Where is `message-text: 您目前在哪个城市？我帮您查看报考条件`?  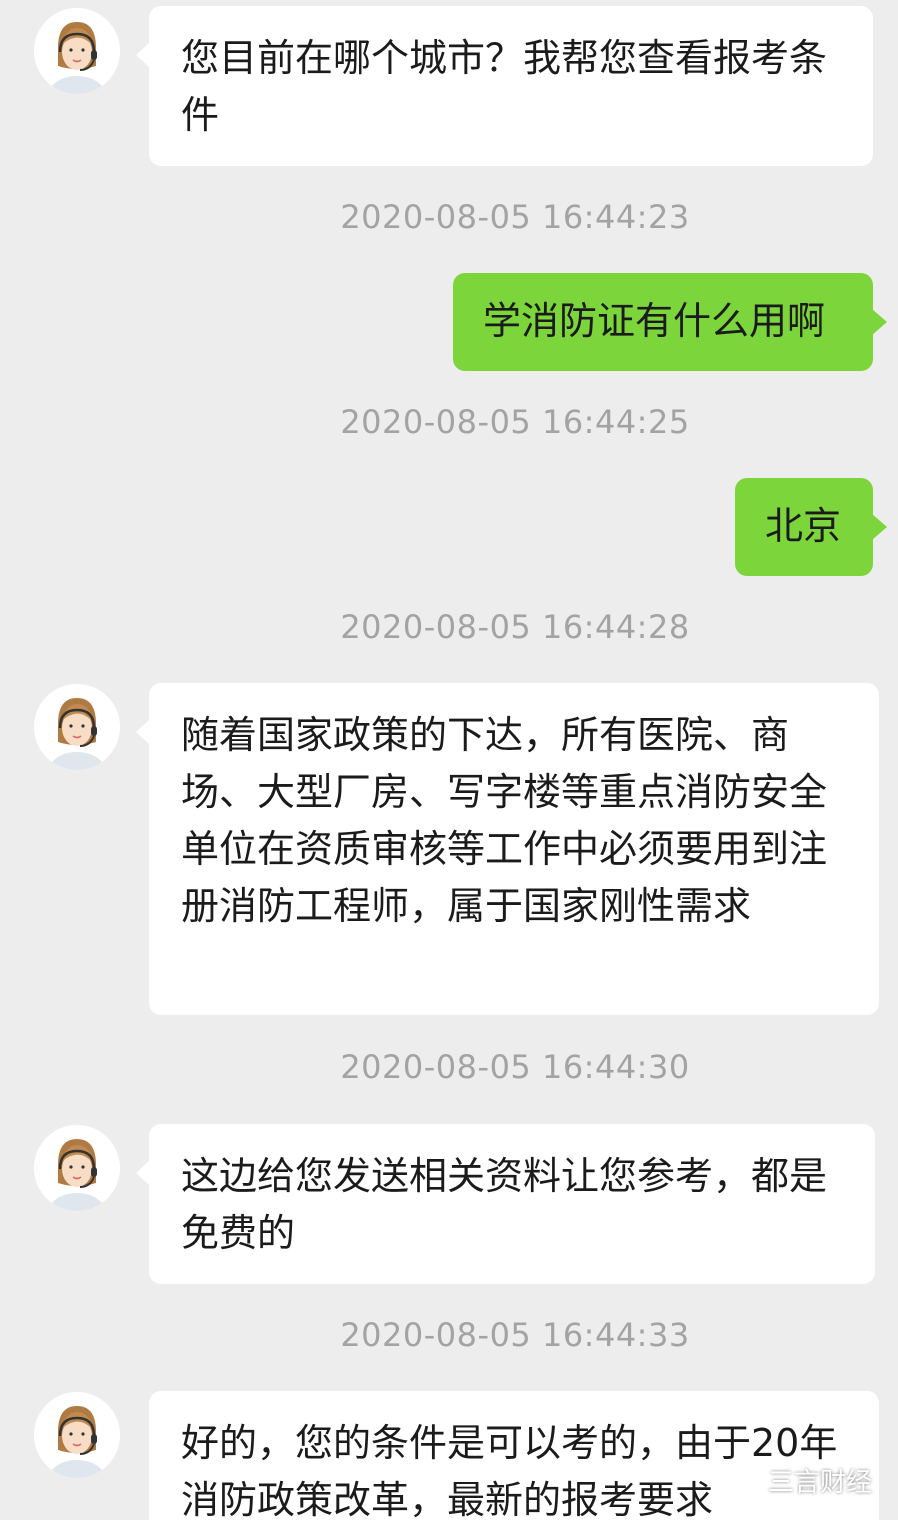
message-text: 您目前在哪个城市？我帮您查看报考条件 is located at coordinates (504, 86).